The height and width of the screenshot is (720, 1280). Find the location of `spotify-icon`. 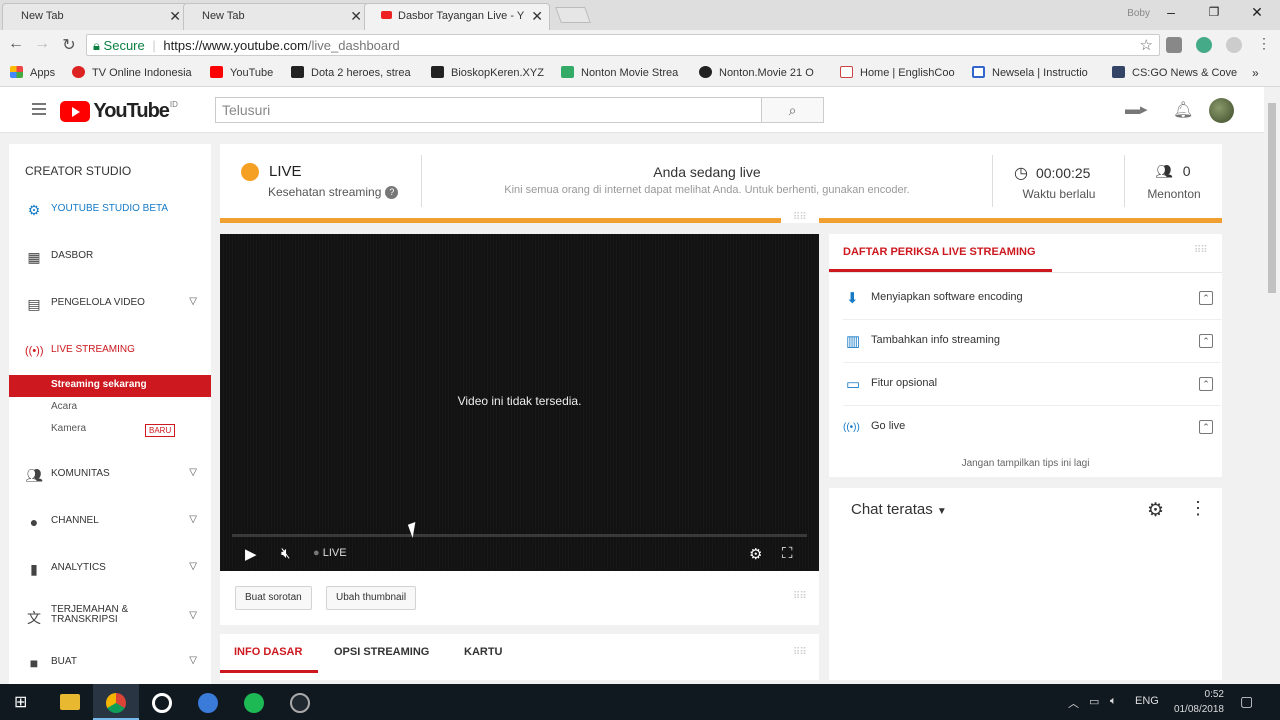

spotify-icon is located at coordinates (254, 703).